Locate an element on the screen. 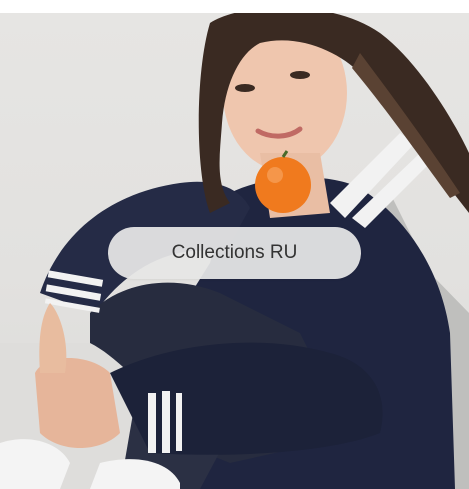  collections-button: Collections RU is located at coordinates (234, 253).